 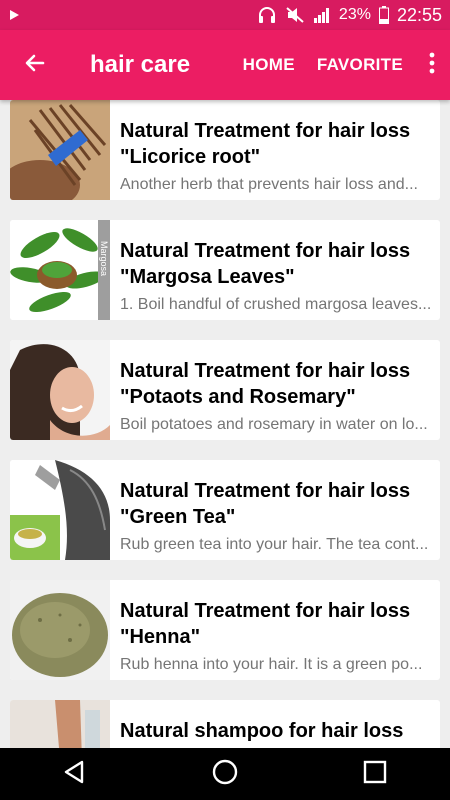 I want to click on overflow-menu-icon, so click(x=432, y=65).